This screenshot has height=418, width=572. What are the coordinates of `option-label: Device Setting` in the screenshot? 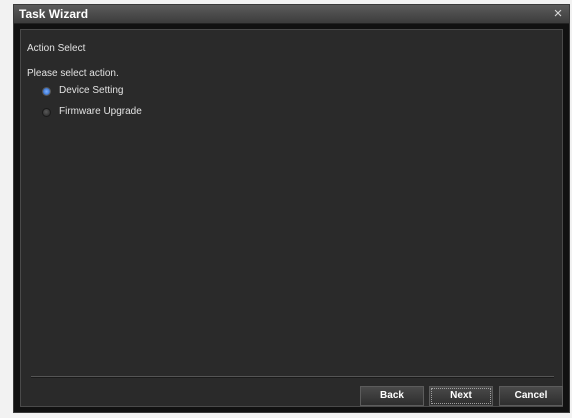 It's located at (91, 90).